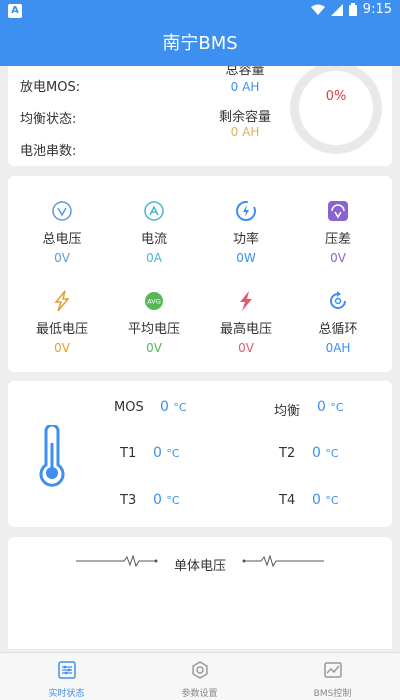 This screenshot has width=400, height=700. I want to click on temp-t1-value: 0 °C, so click(166, 453).